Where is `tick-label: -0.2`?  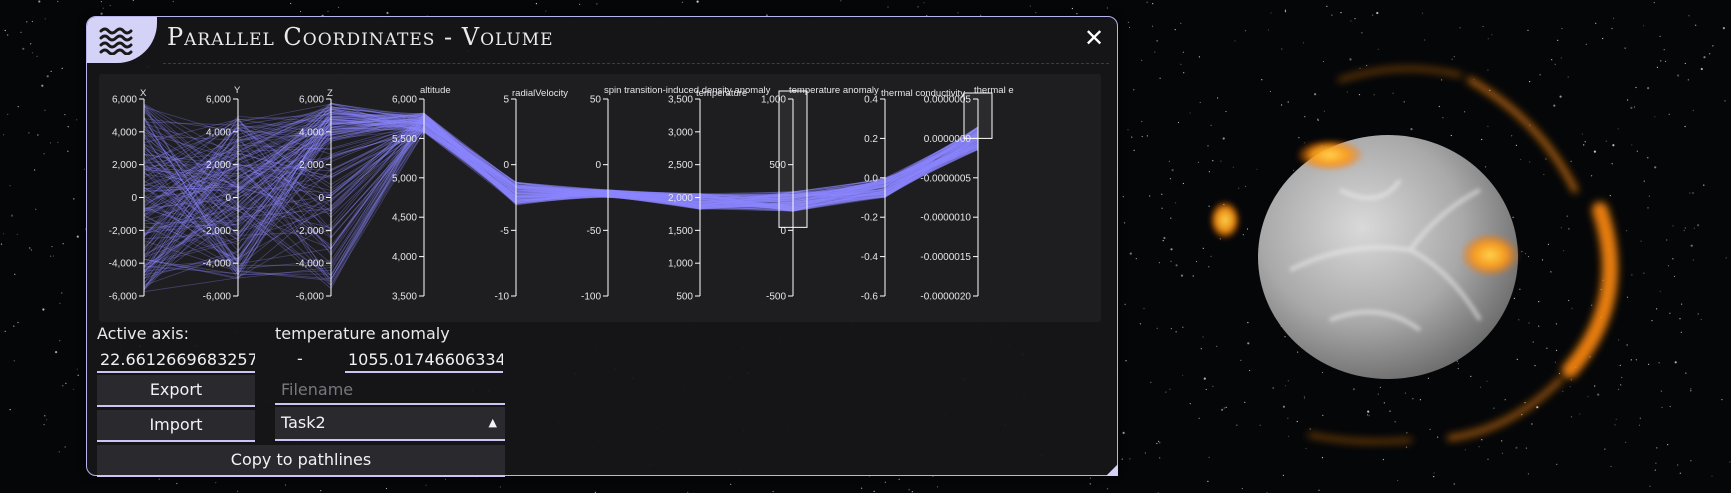 tick-label: -0.2 is located at coordinates (870, 218).